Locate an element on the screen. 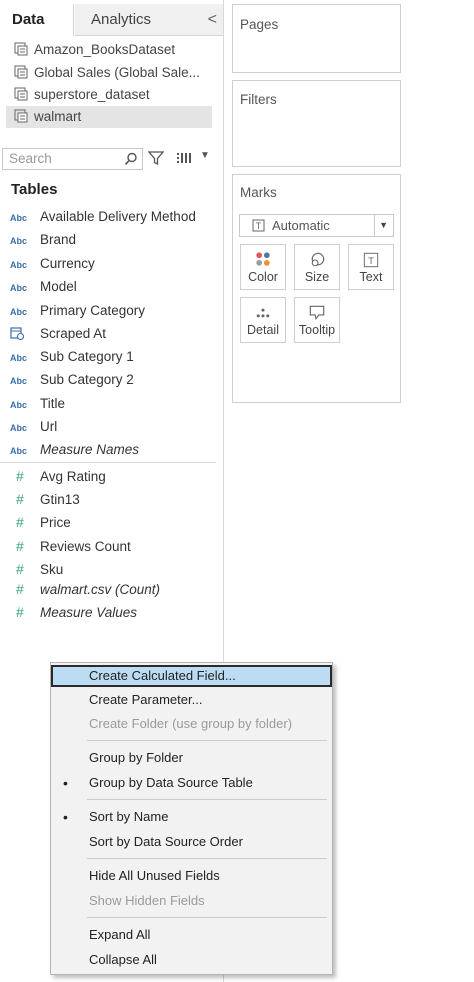 The image size is (474, 982). text-button: T Text is located at coordinates (371, 267).